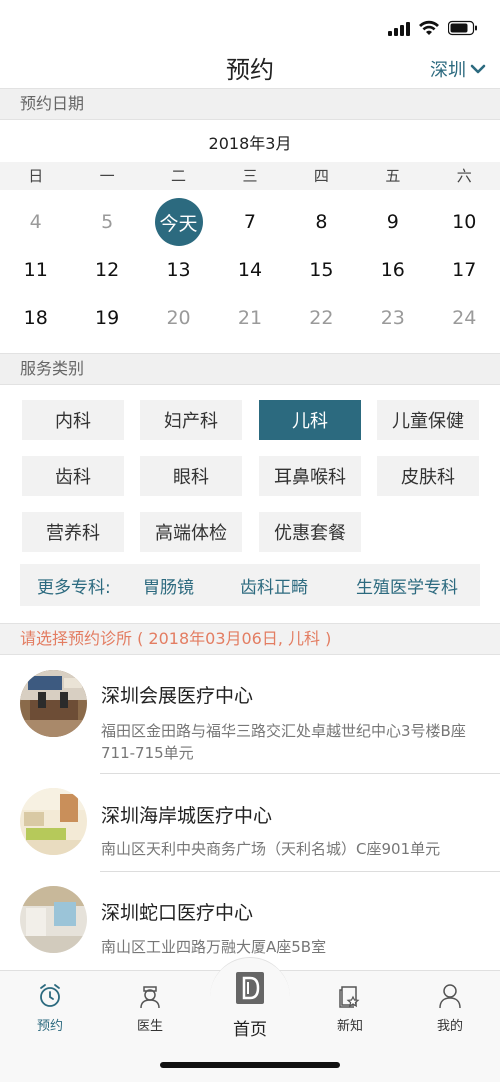 This screenshot has width=500, height=1082. Describe the element at coordinates (349, 997) in the screenshot. I see `news-star-icon` at that location.